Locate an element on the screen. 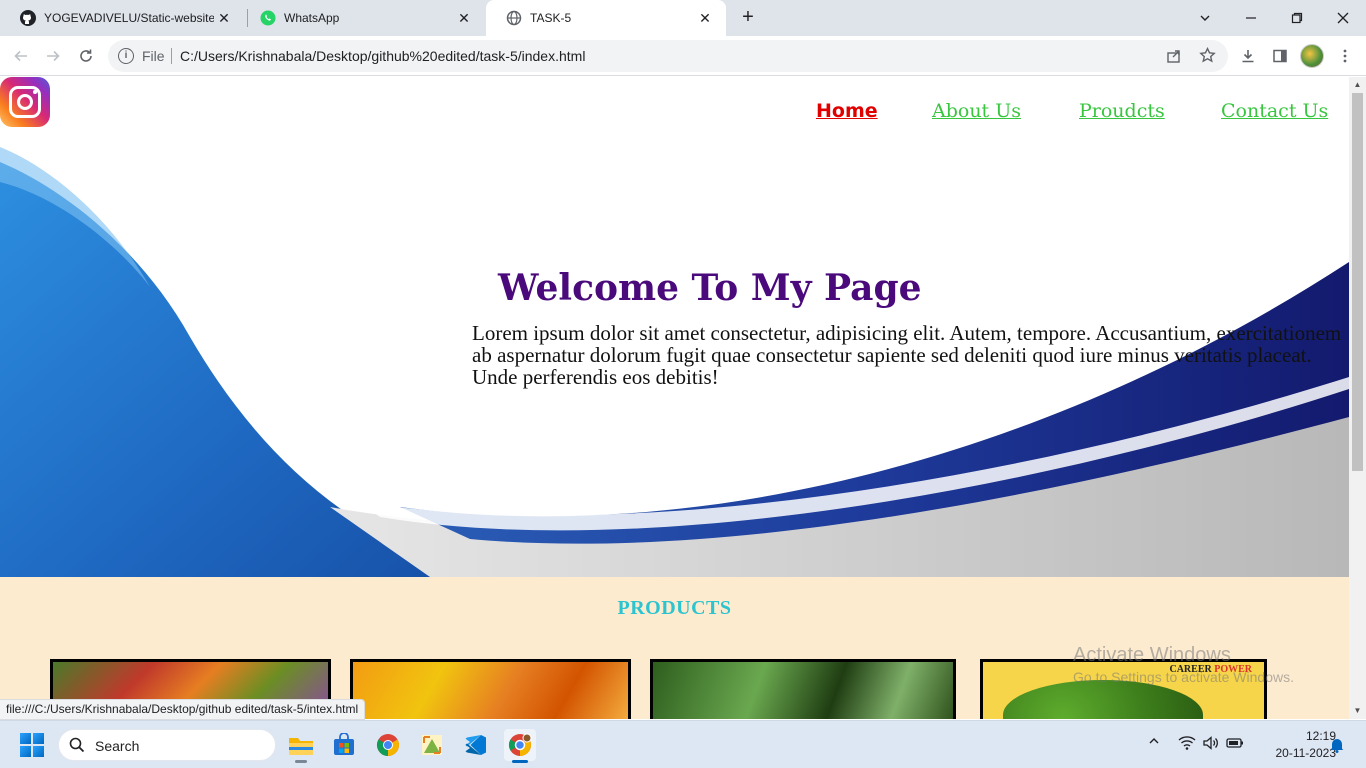 Image resolution: width=1366 pixels, height=768 pixels. reload-icon is located at coordinates (86, 56).